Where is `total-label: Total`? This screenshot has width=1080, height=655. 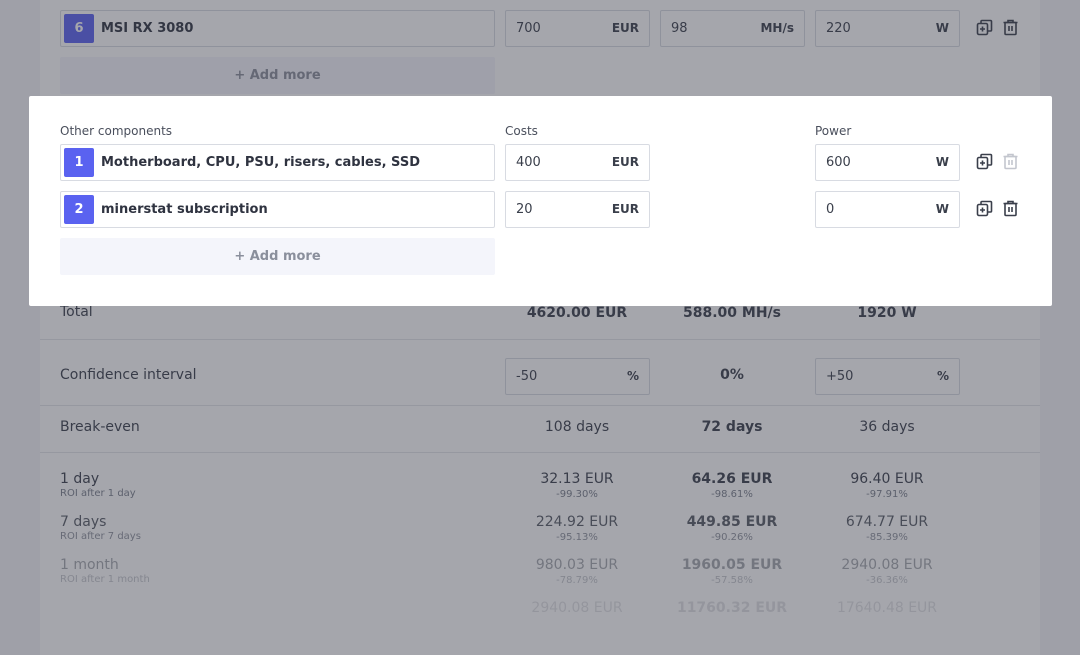
total-label: Total is located at coordinates (76, 312).